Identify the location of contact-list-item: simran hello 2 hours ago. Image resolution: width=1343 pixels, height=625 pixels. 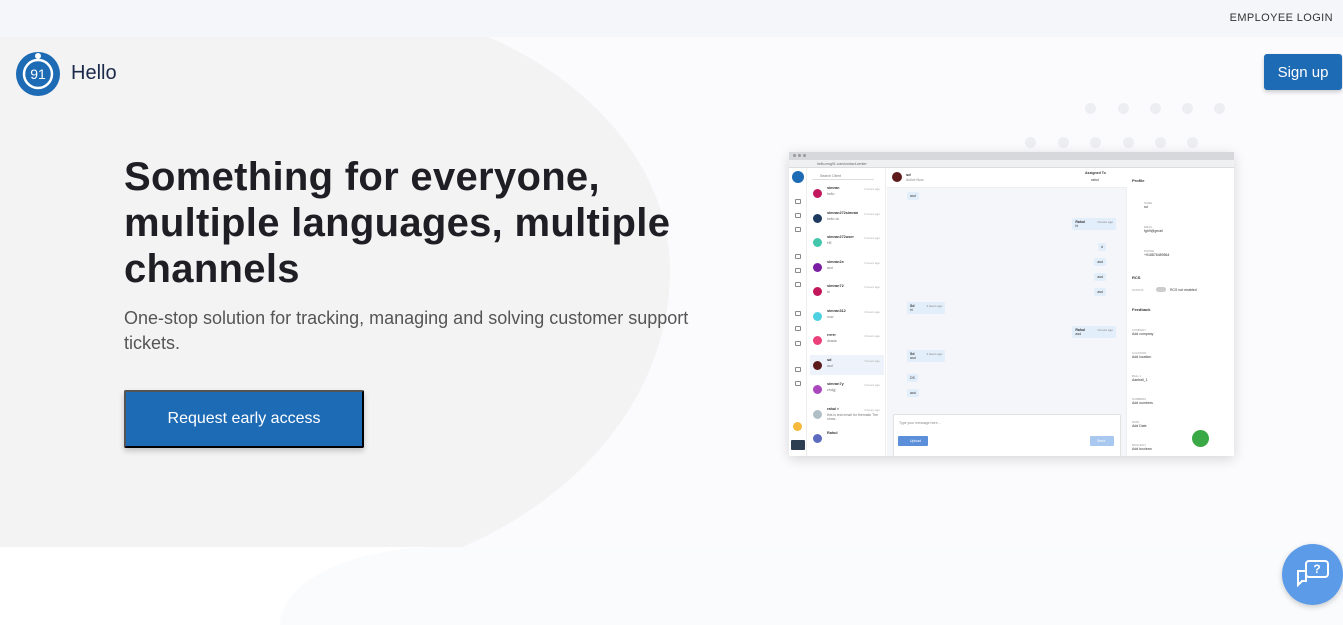
(847, 193).